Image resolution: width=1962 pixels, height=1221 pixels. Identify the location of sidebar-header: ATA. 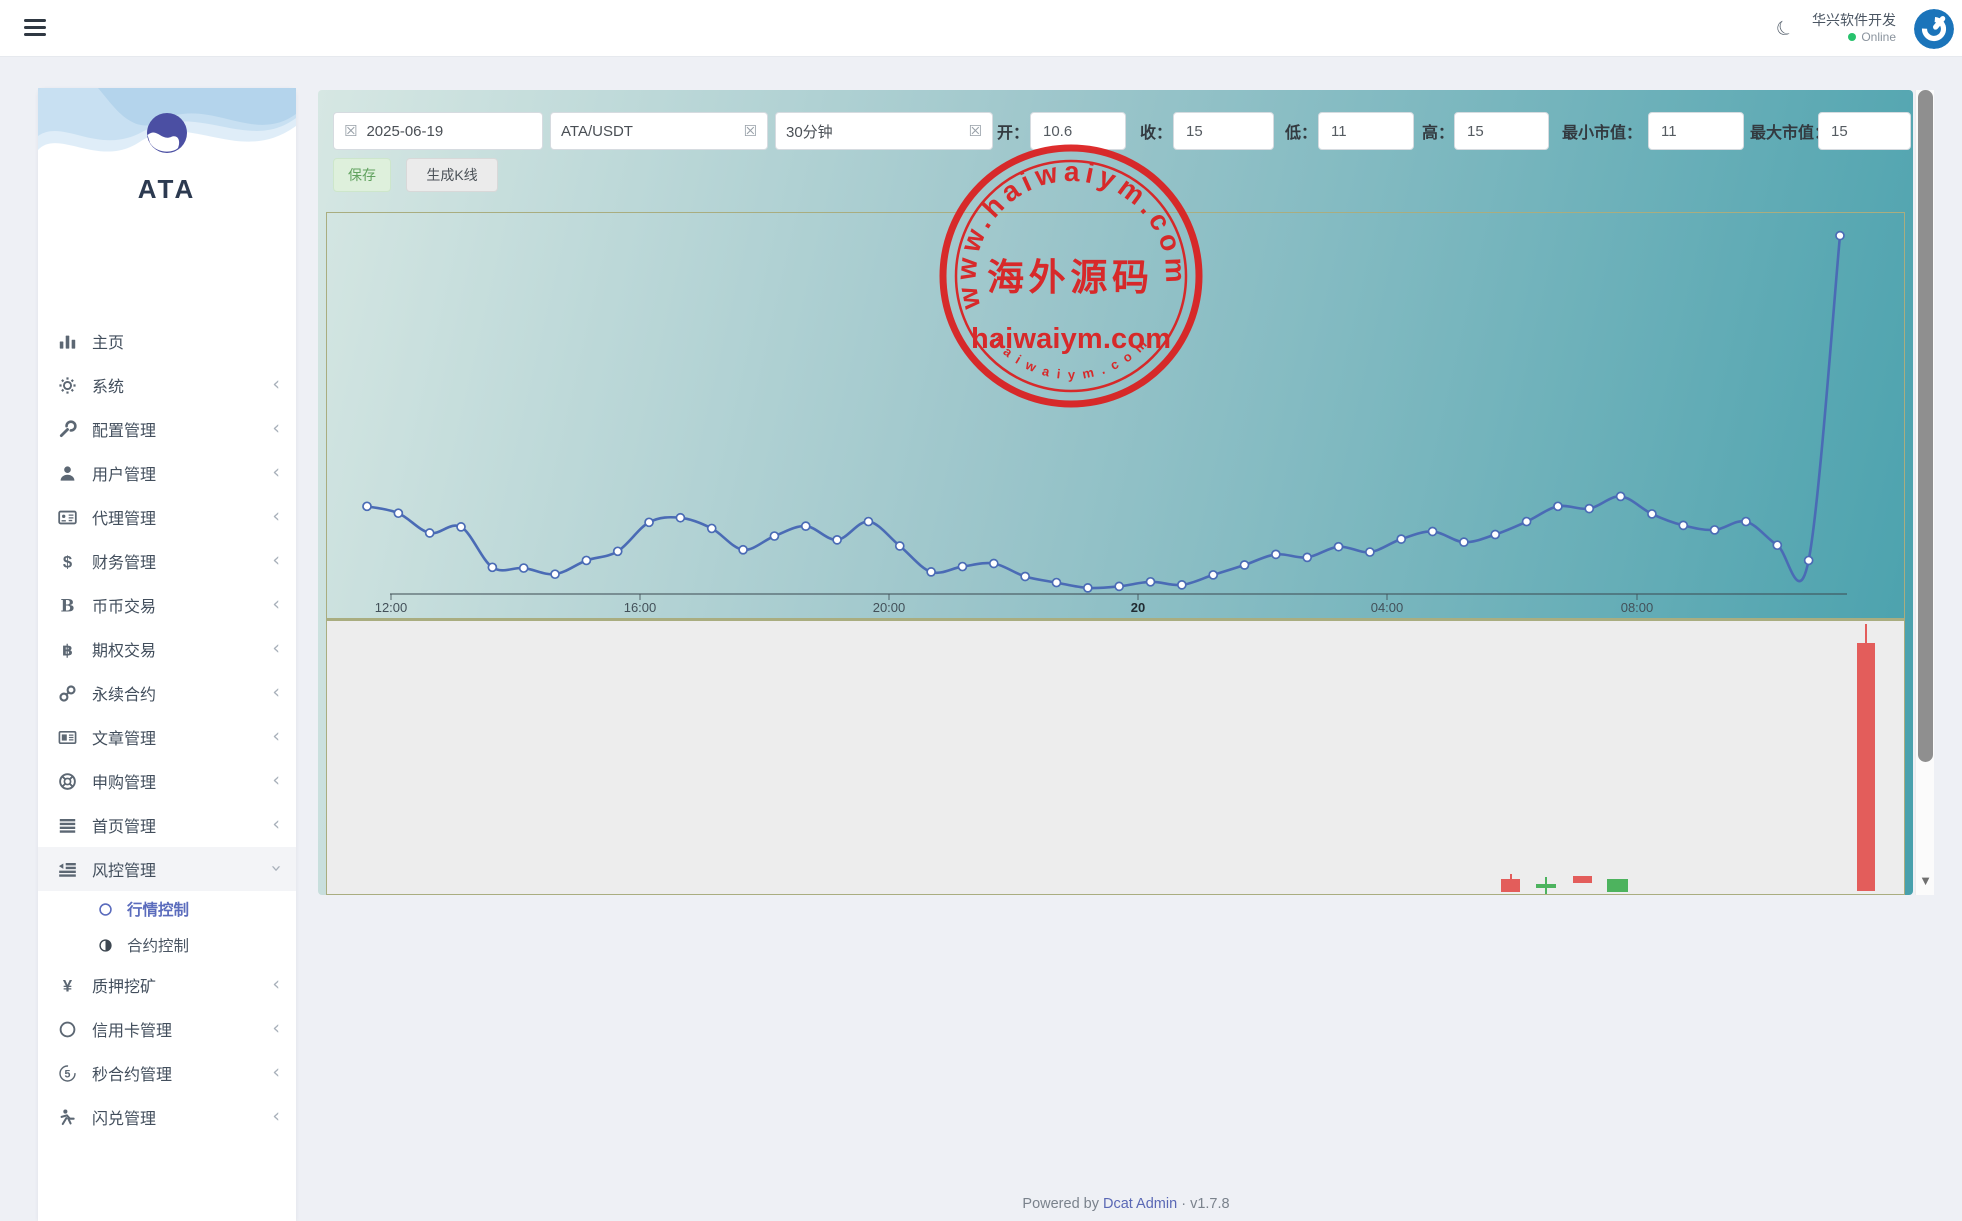
(167, 163).